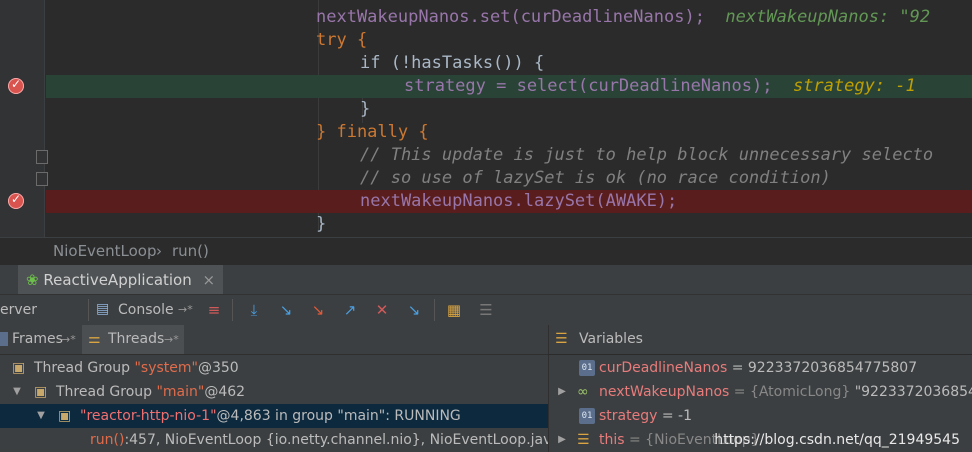 The height and width of the screenshot is (452, 972). I want to click on threads-tab: Threads, so click(136, 339).